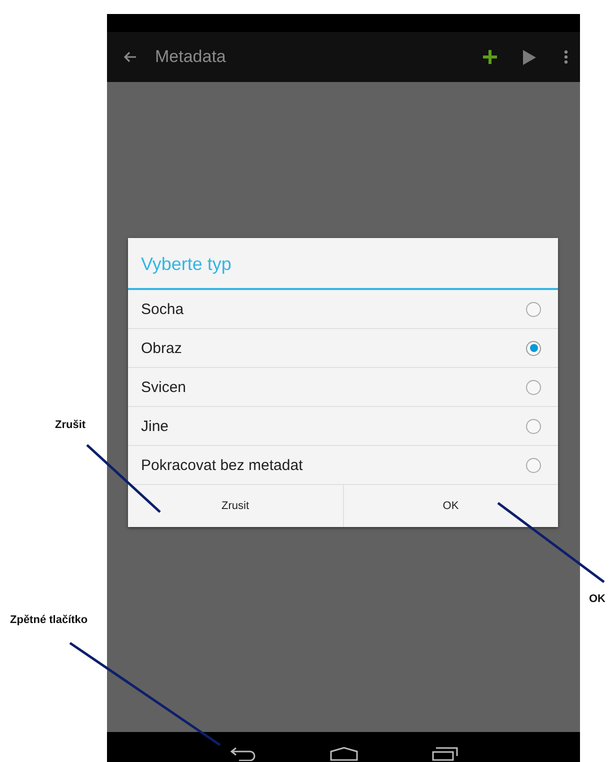 The image size is (609, 762). Describe the element at coordinates (190, 57) in the screenshot. I see `screen-title: Metadata` at that location.